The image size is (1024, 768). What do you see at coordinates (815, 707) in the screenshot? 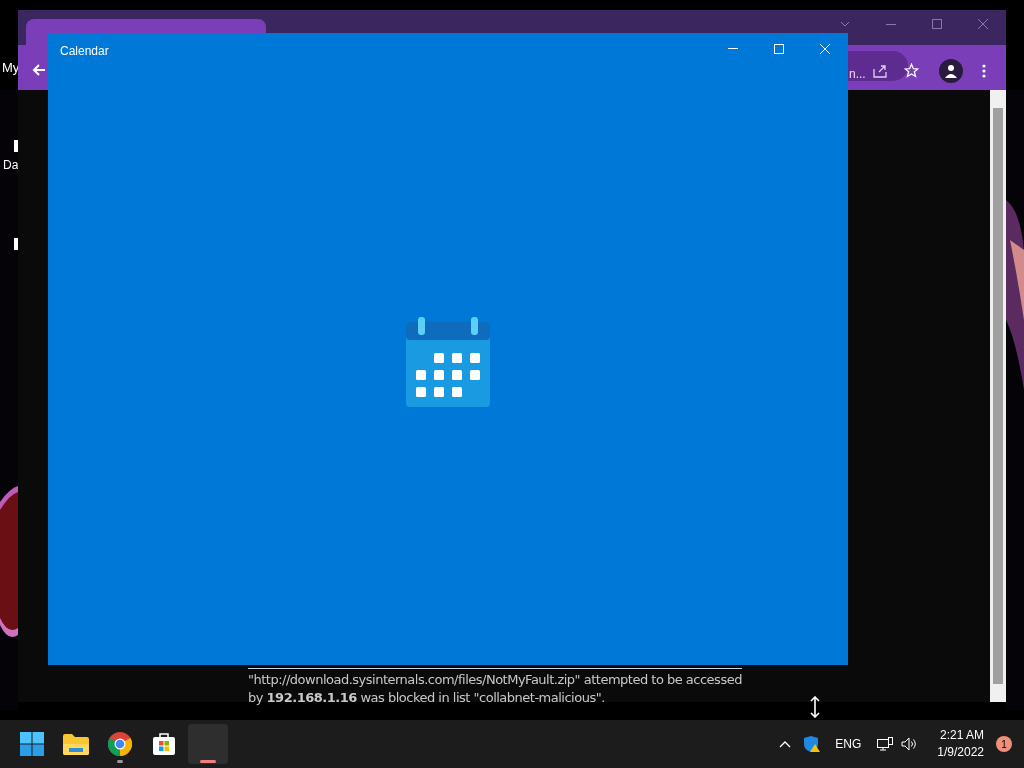
I see `resize-cursor-icon` at bounding box center [815, 707].